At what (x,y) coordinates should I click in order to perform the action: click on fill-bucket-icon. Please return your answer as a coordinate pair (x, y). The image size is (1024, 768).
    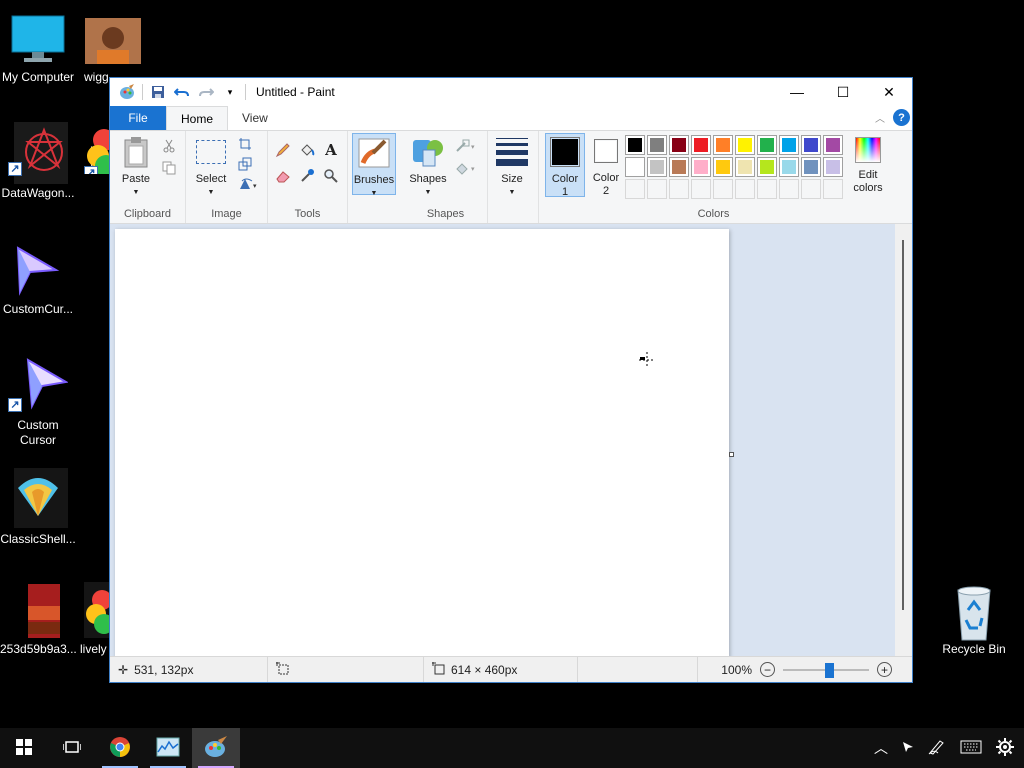
    Looking at the image, I should click on (307, 150).